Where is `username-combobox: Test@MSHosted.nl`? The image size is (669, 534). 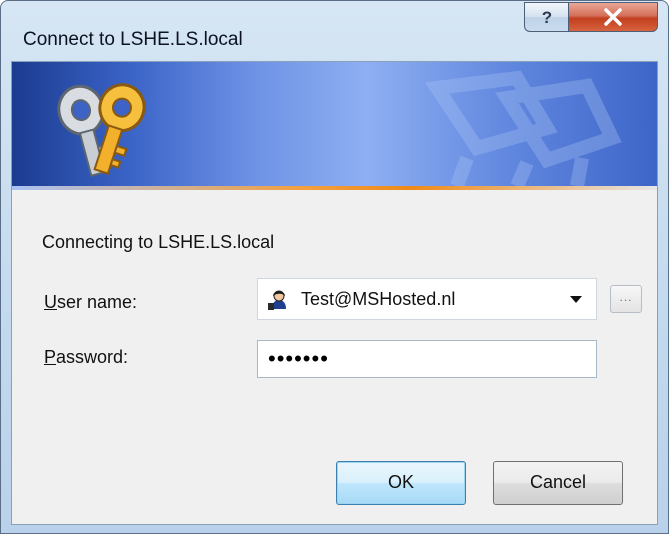
username-combobox: Test@MSHosted.nl is located at coordinates (427, 299).